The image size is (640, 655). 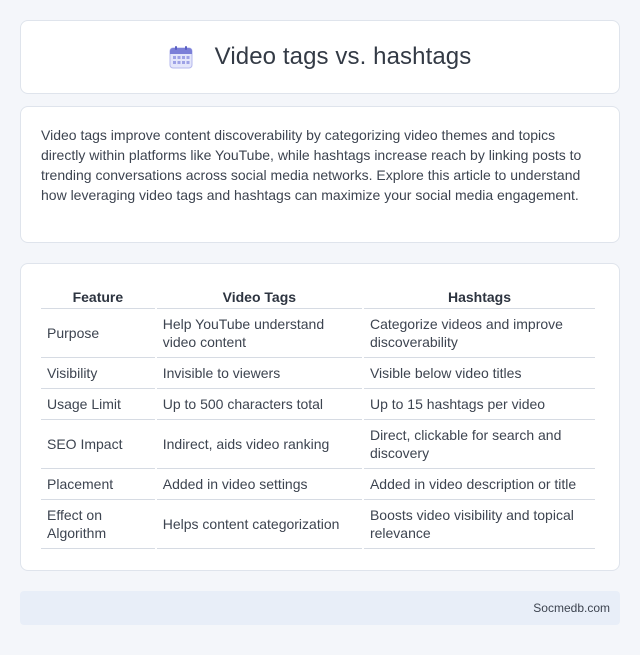 What do you see at coordinates (259, 333) in the screenshot?
I see `cell-video-tags: Help YouTube understand video content` at bounding box center [259, 333].